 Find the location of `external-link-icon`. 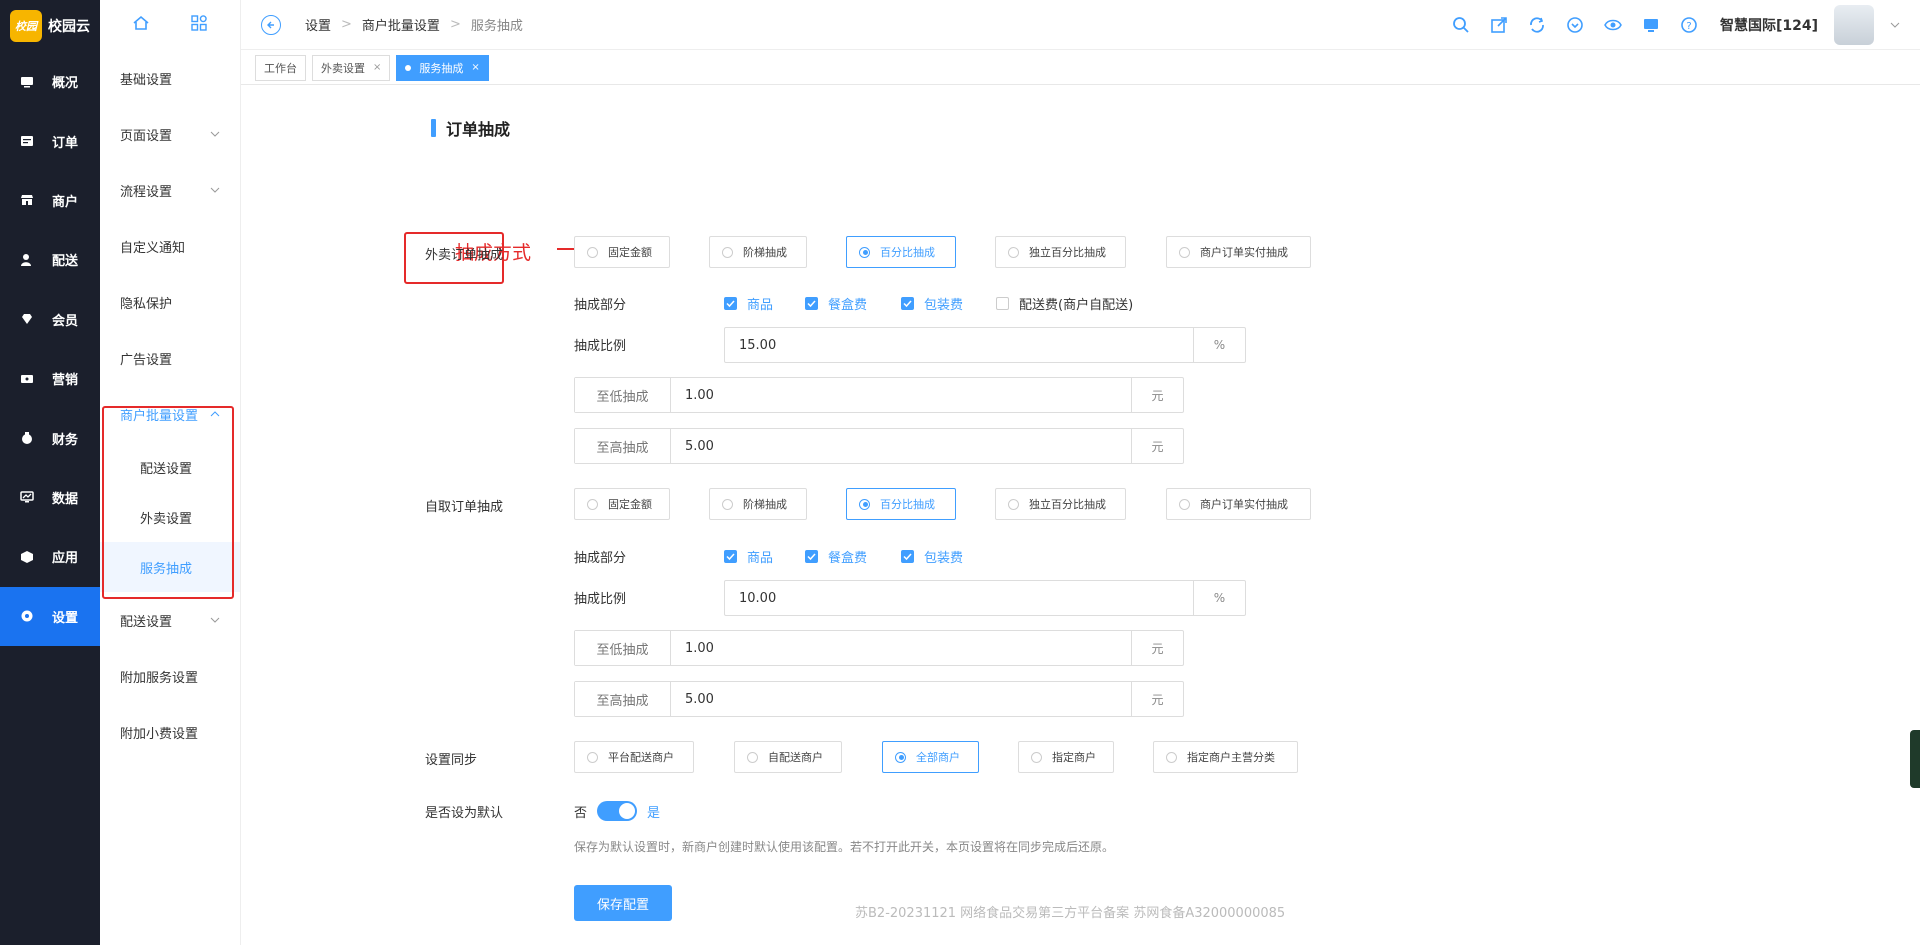

external-link-icon is located at coordinates (1499, 25).